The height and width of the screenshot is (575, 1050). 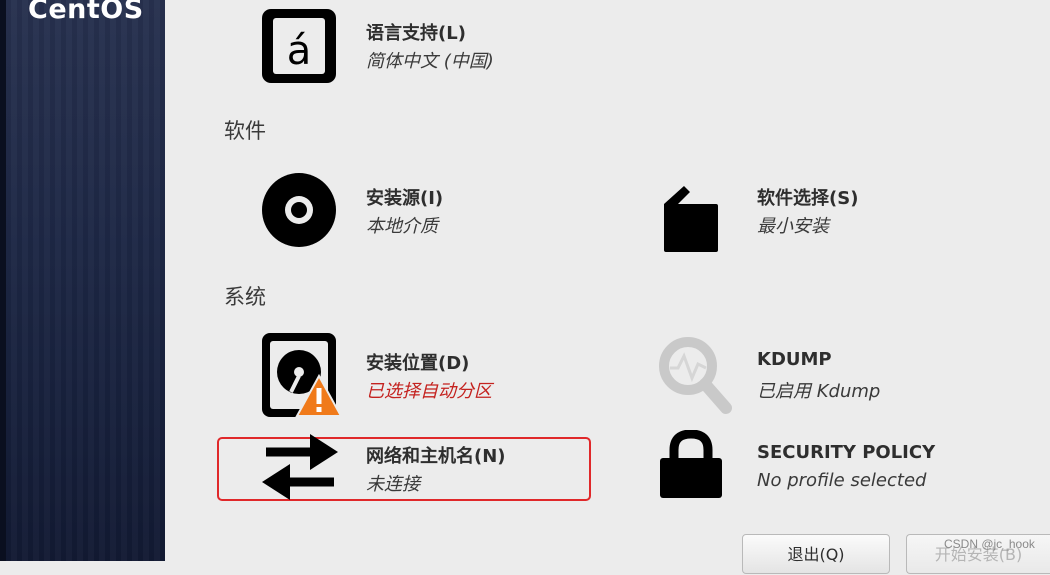 What do you see at coordinates (691, 464) in the screenshot?
I see `lock-icon` at bounding box center [691, 464].